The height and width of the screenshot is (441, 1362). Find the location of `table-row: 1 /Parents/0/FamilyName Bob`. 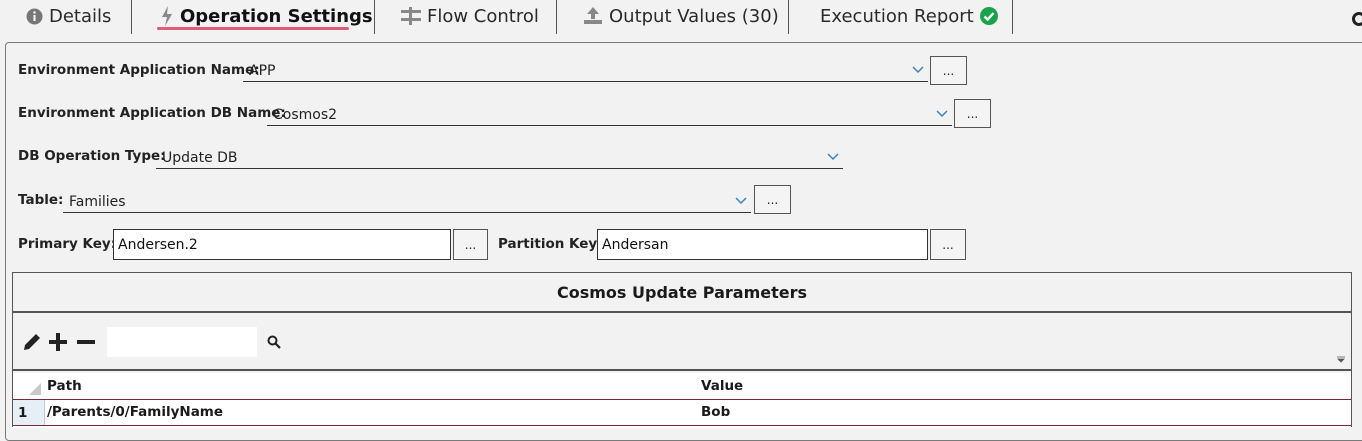

table-row: 1 /Parents/0/FamilyName Bob is located at coordinates (682, 412).